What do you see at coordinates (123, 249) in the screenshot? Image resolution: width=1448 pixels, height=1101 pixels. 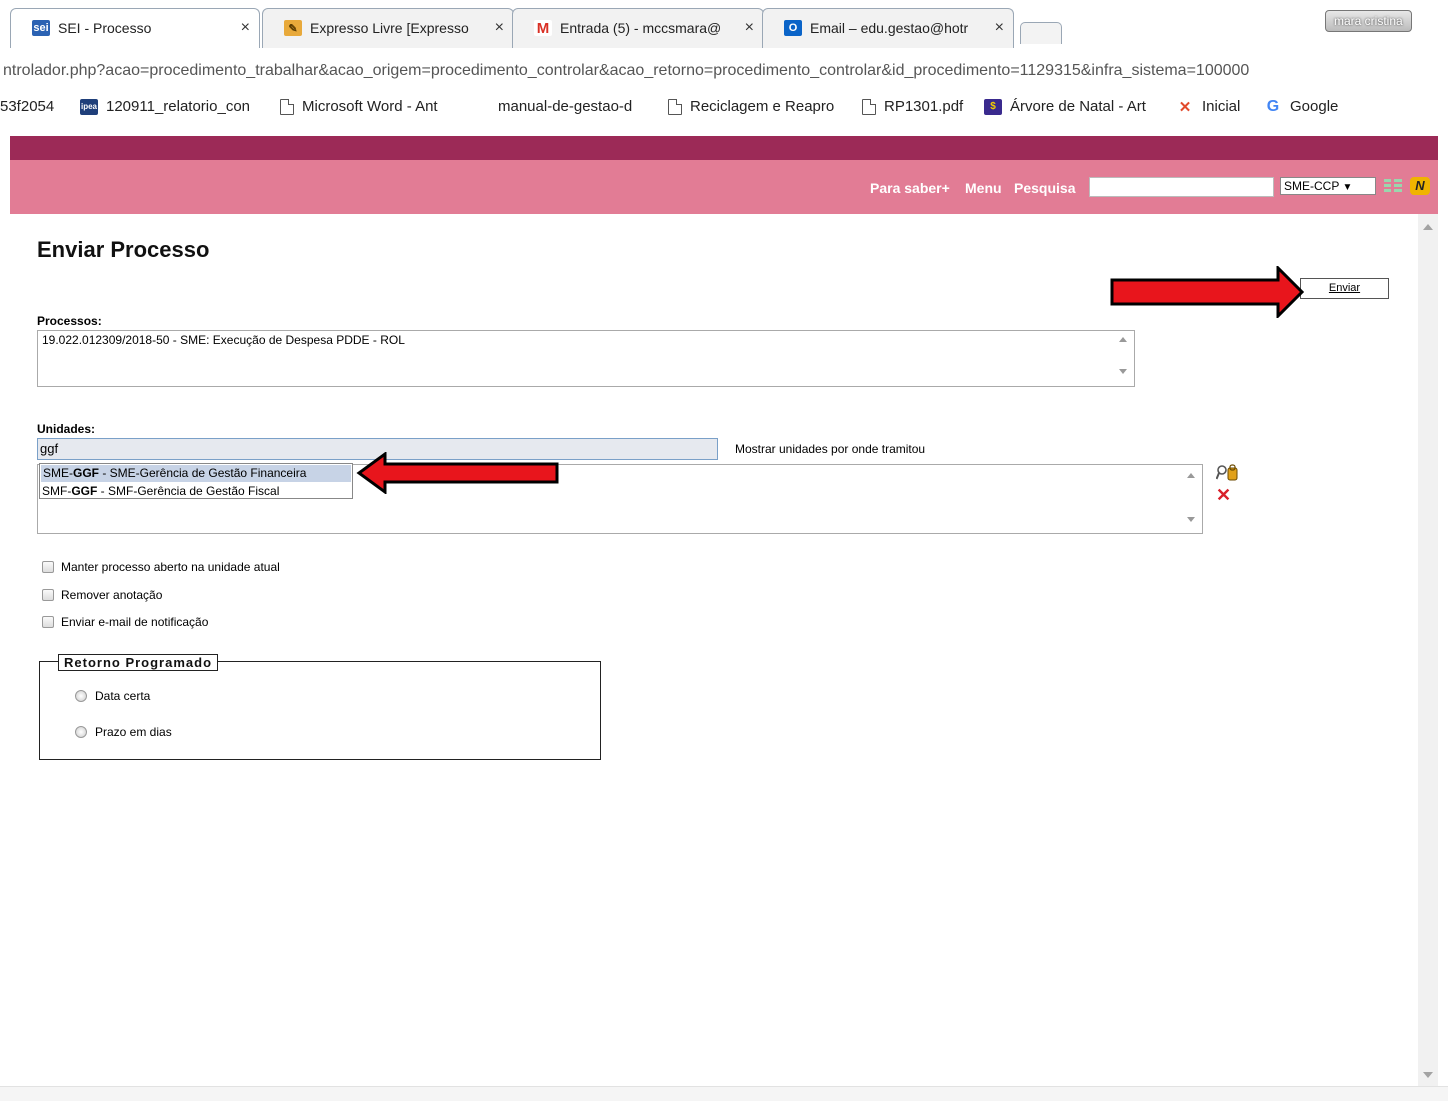 I see `page-title: Enviar Processo` at bounding box center [123, 249].